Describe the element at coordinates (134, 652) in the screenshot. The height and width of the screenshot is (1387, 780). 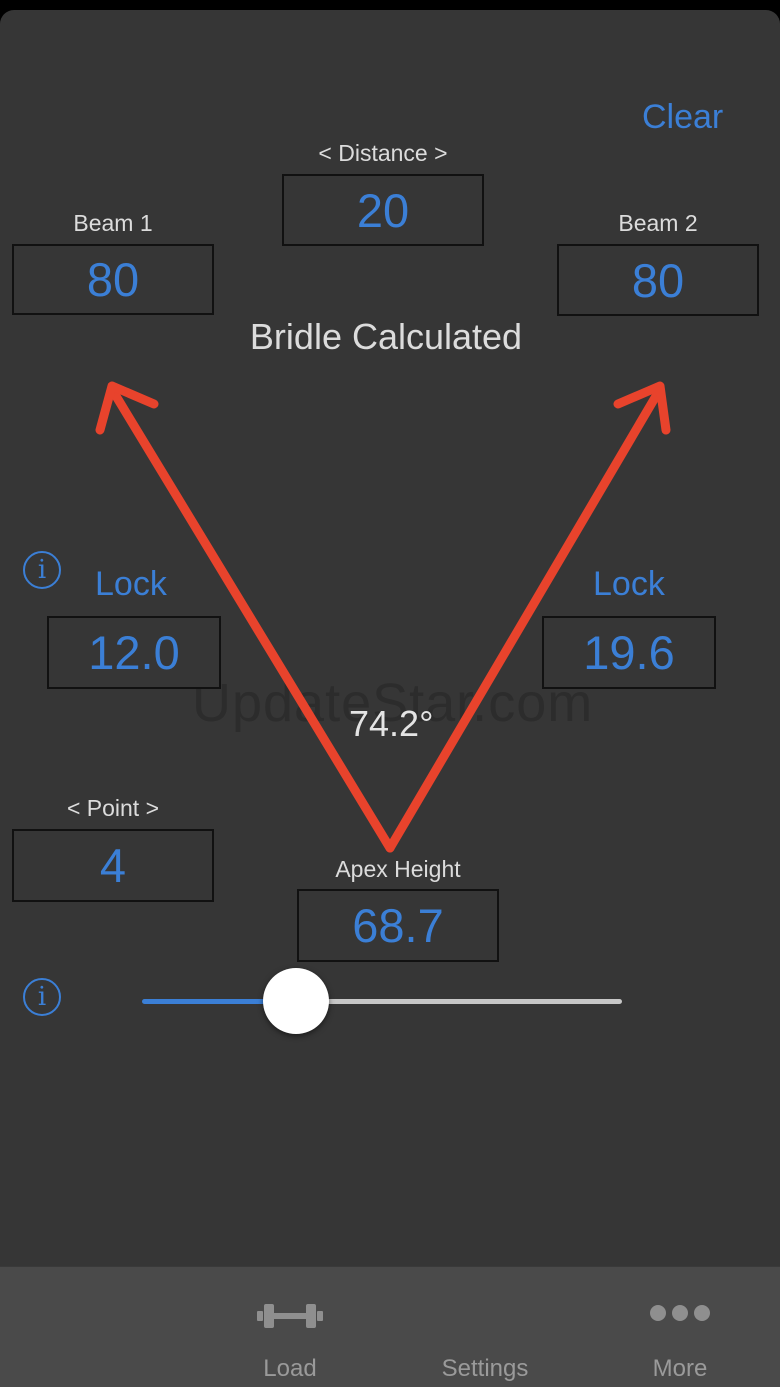
I see `lock-left-field: 12.0` at that location.